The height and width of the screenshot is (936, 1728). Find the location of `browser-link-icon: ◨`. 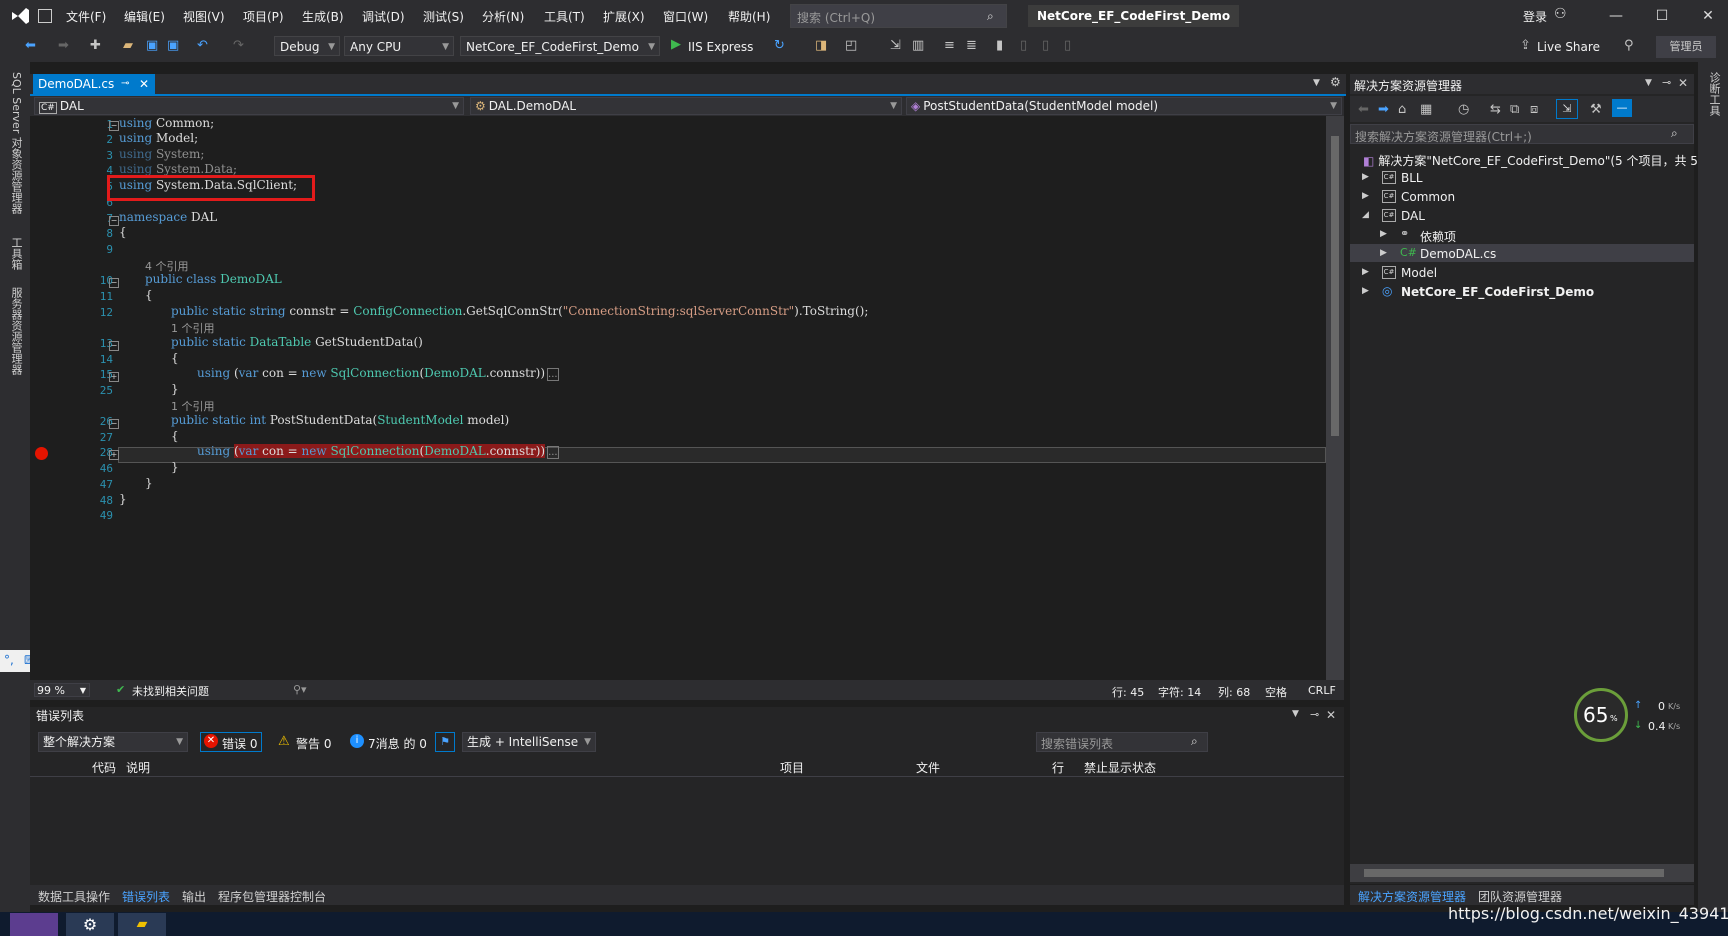

browser-link-icon: ◨ is located at coordinates (821, 45).